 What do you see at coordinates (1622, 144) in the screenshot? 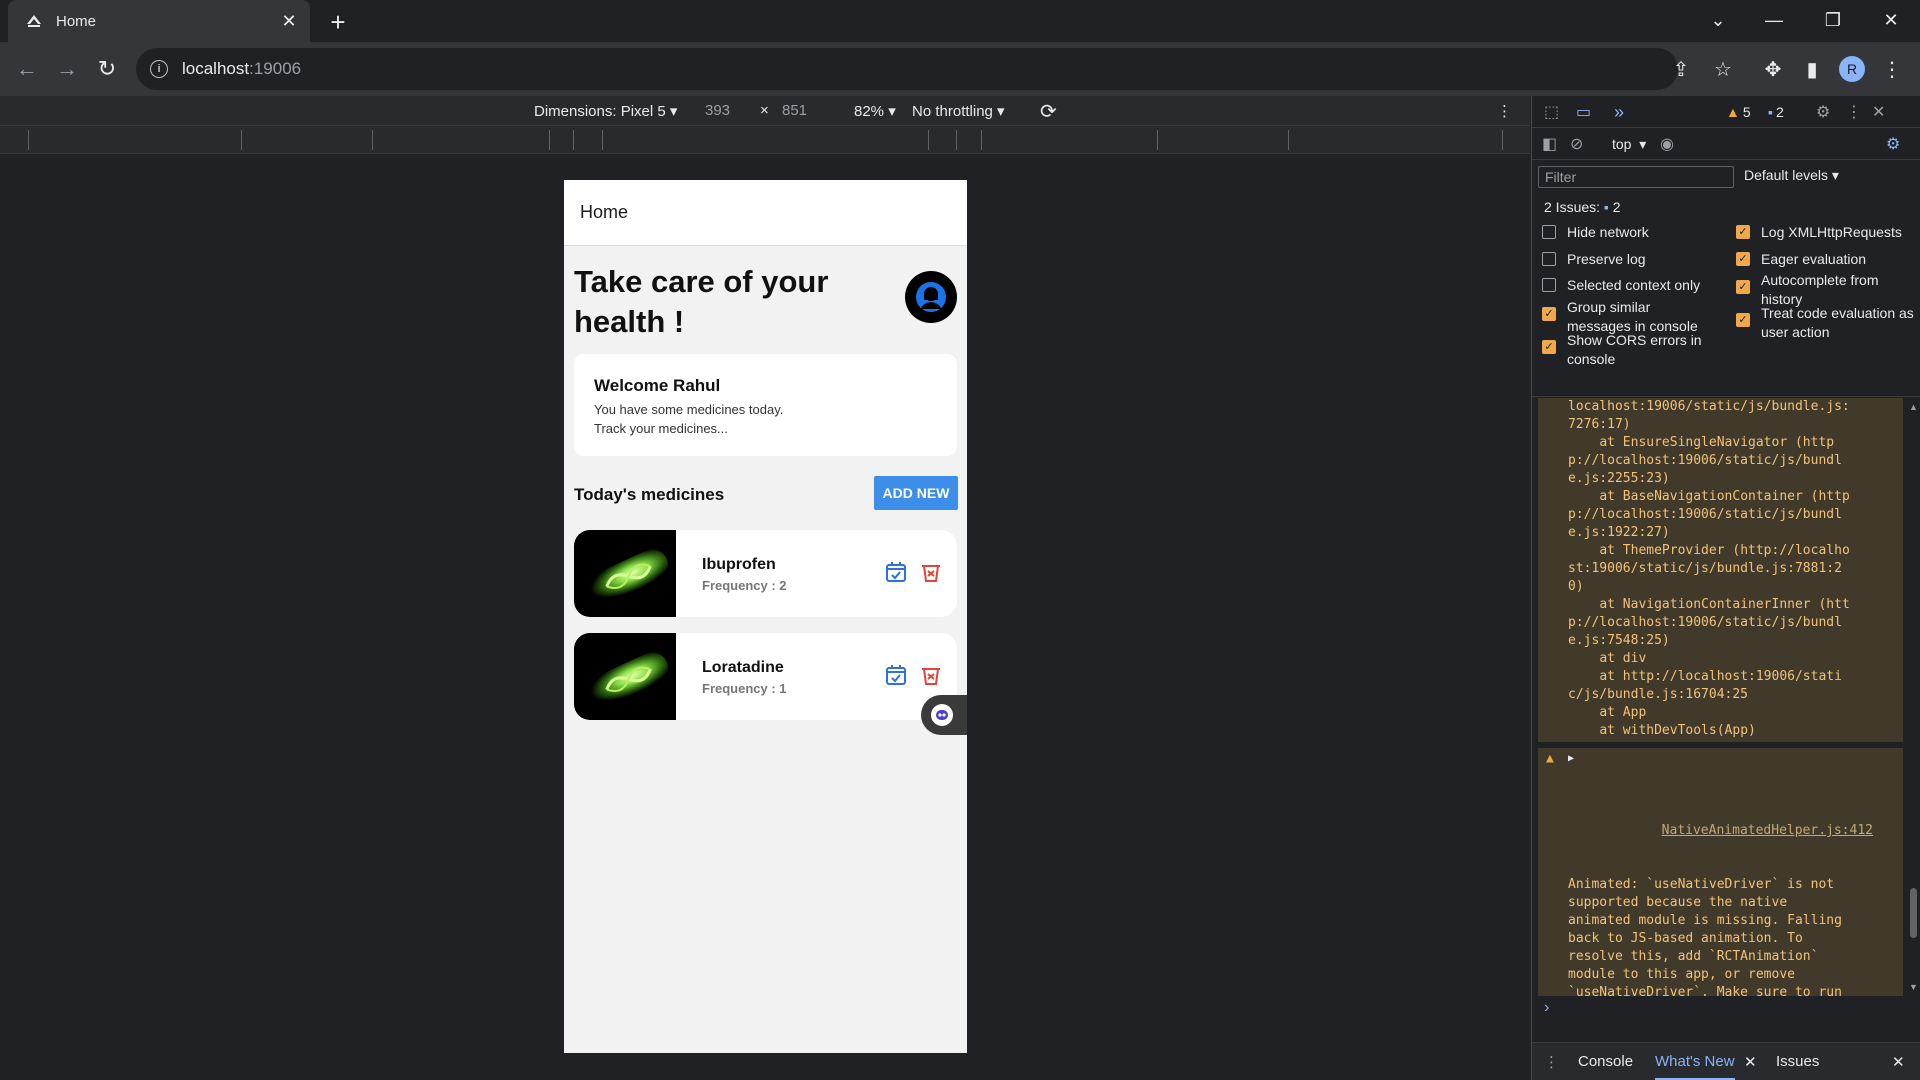
I see `context-label: top` at bounding box center [1622, 144].